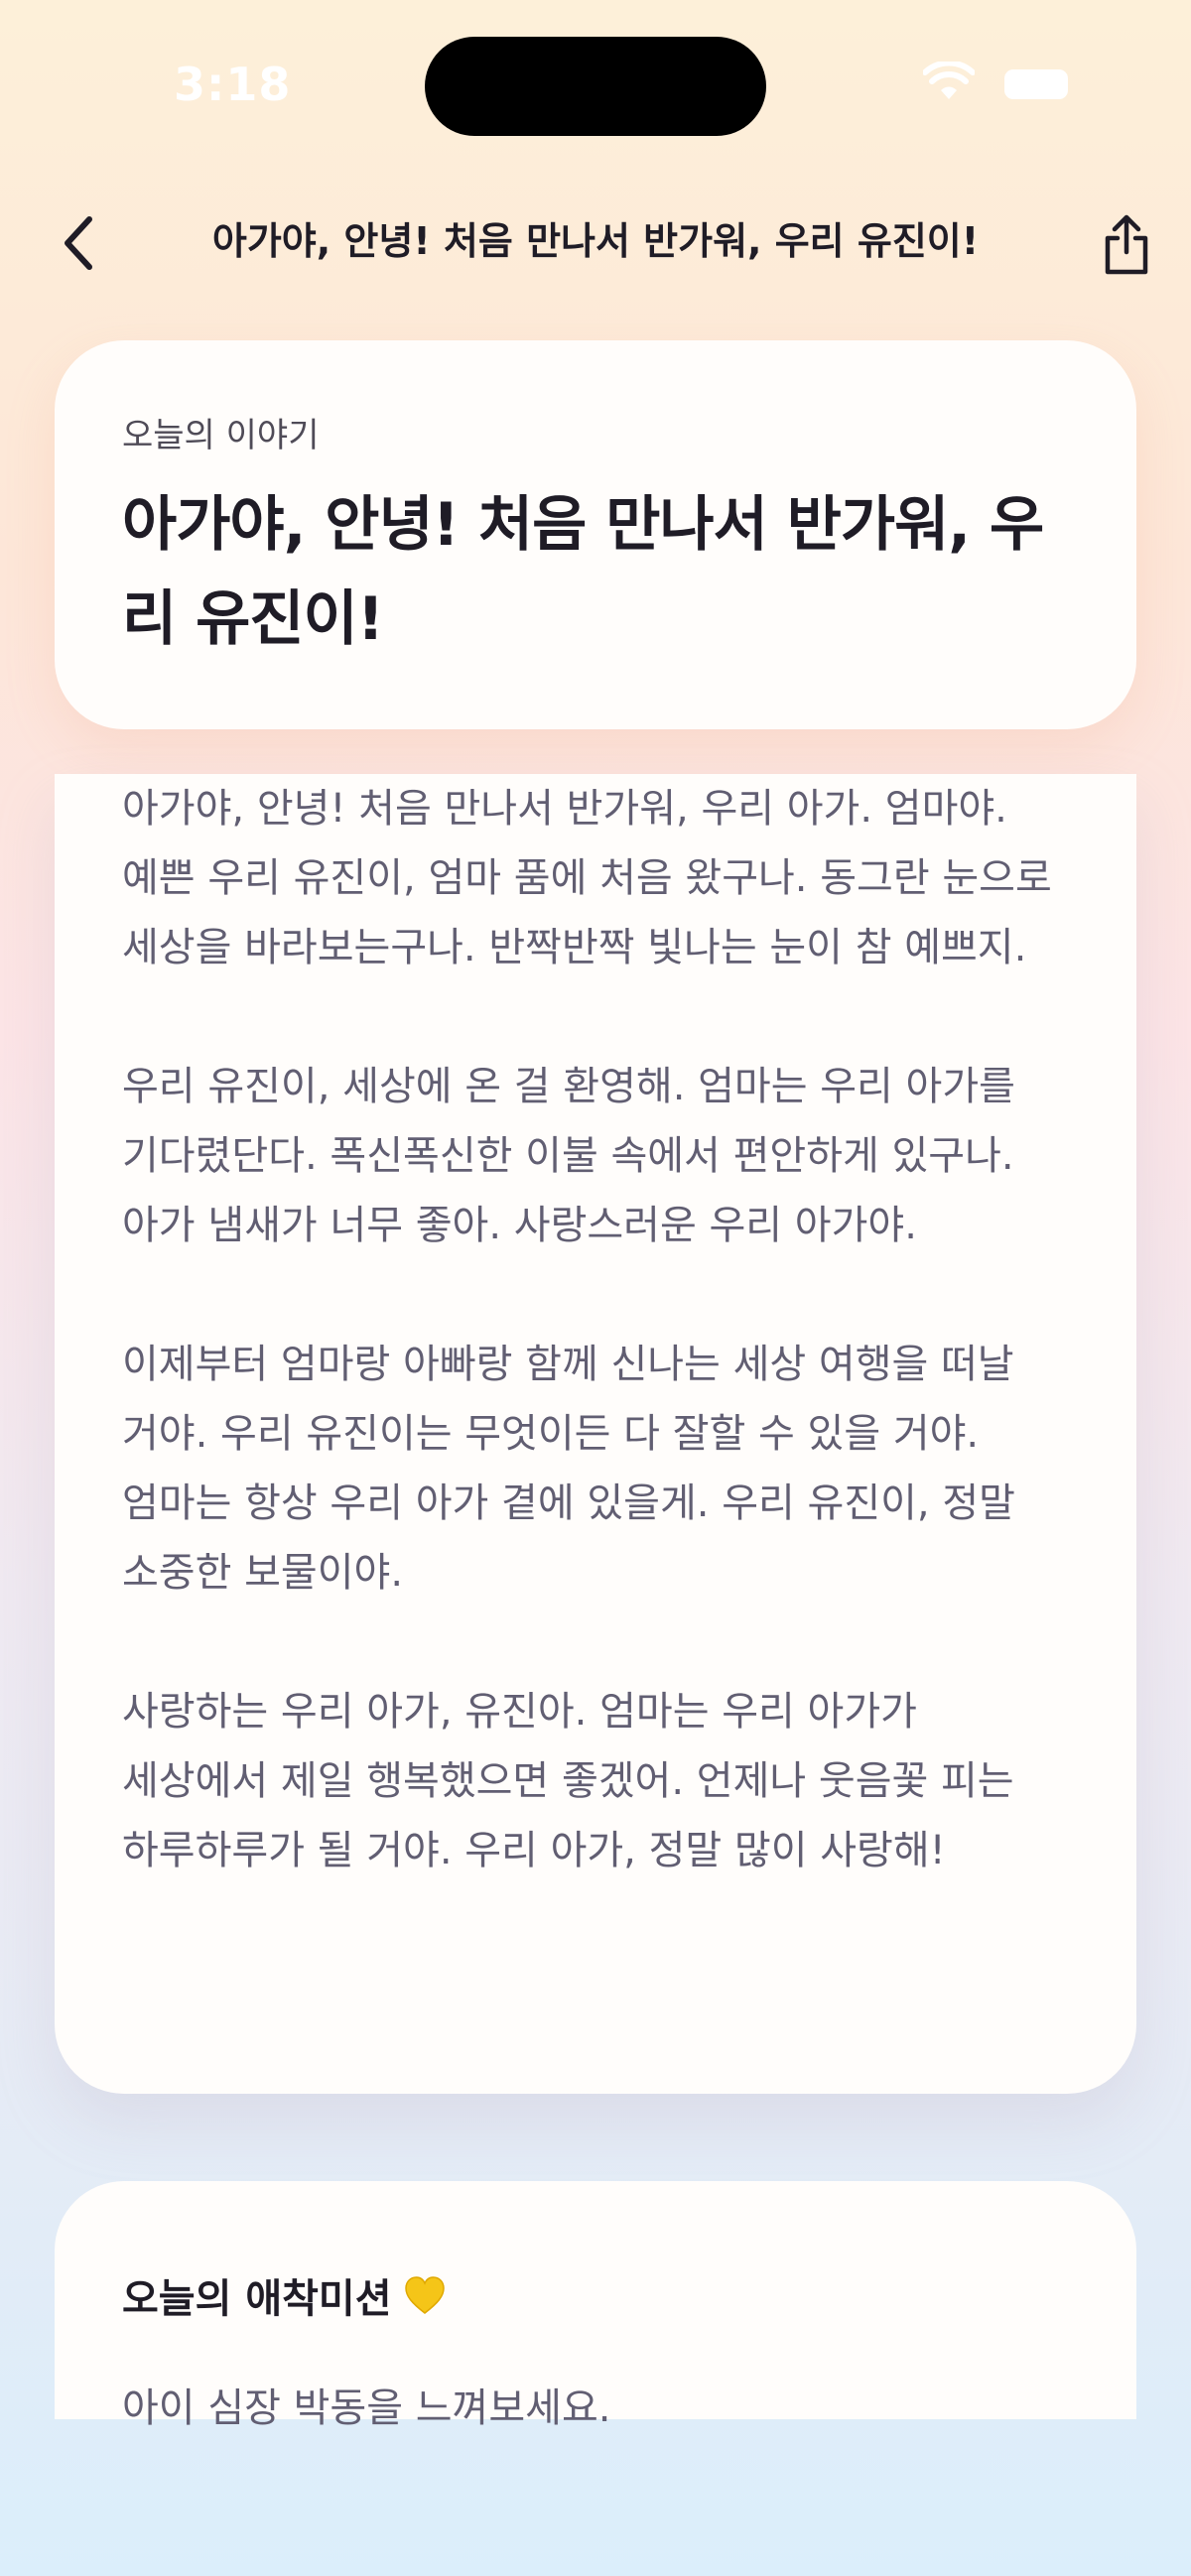 The image size is (1191, 2576). I want to click on status-time: 3:18, so click(233, 85).